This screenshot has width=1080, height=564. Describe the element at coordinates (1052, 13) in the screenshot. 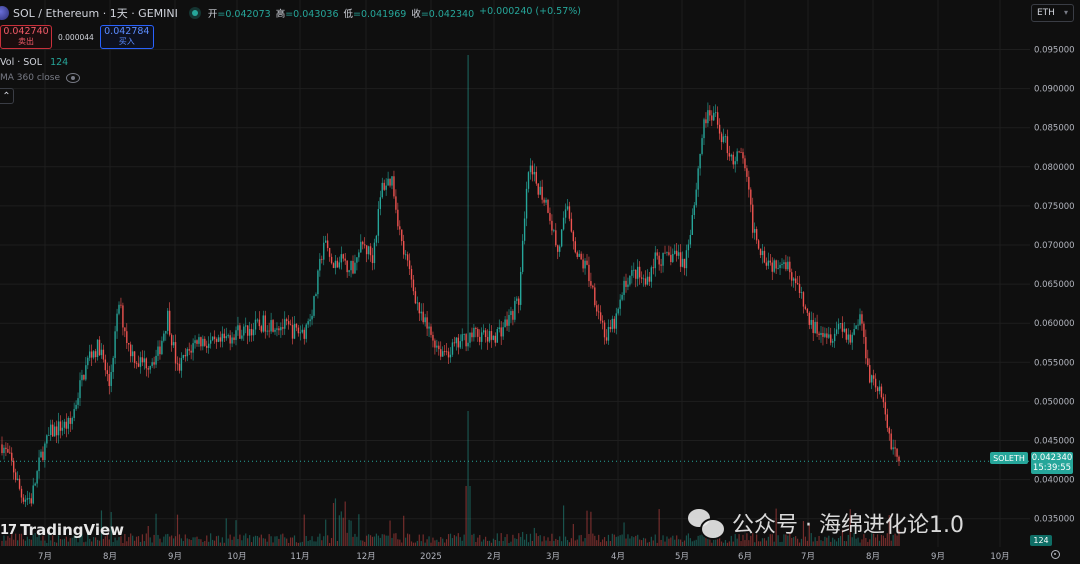

I see `currency-select: ETH ▾` at that location.